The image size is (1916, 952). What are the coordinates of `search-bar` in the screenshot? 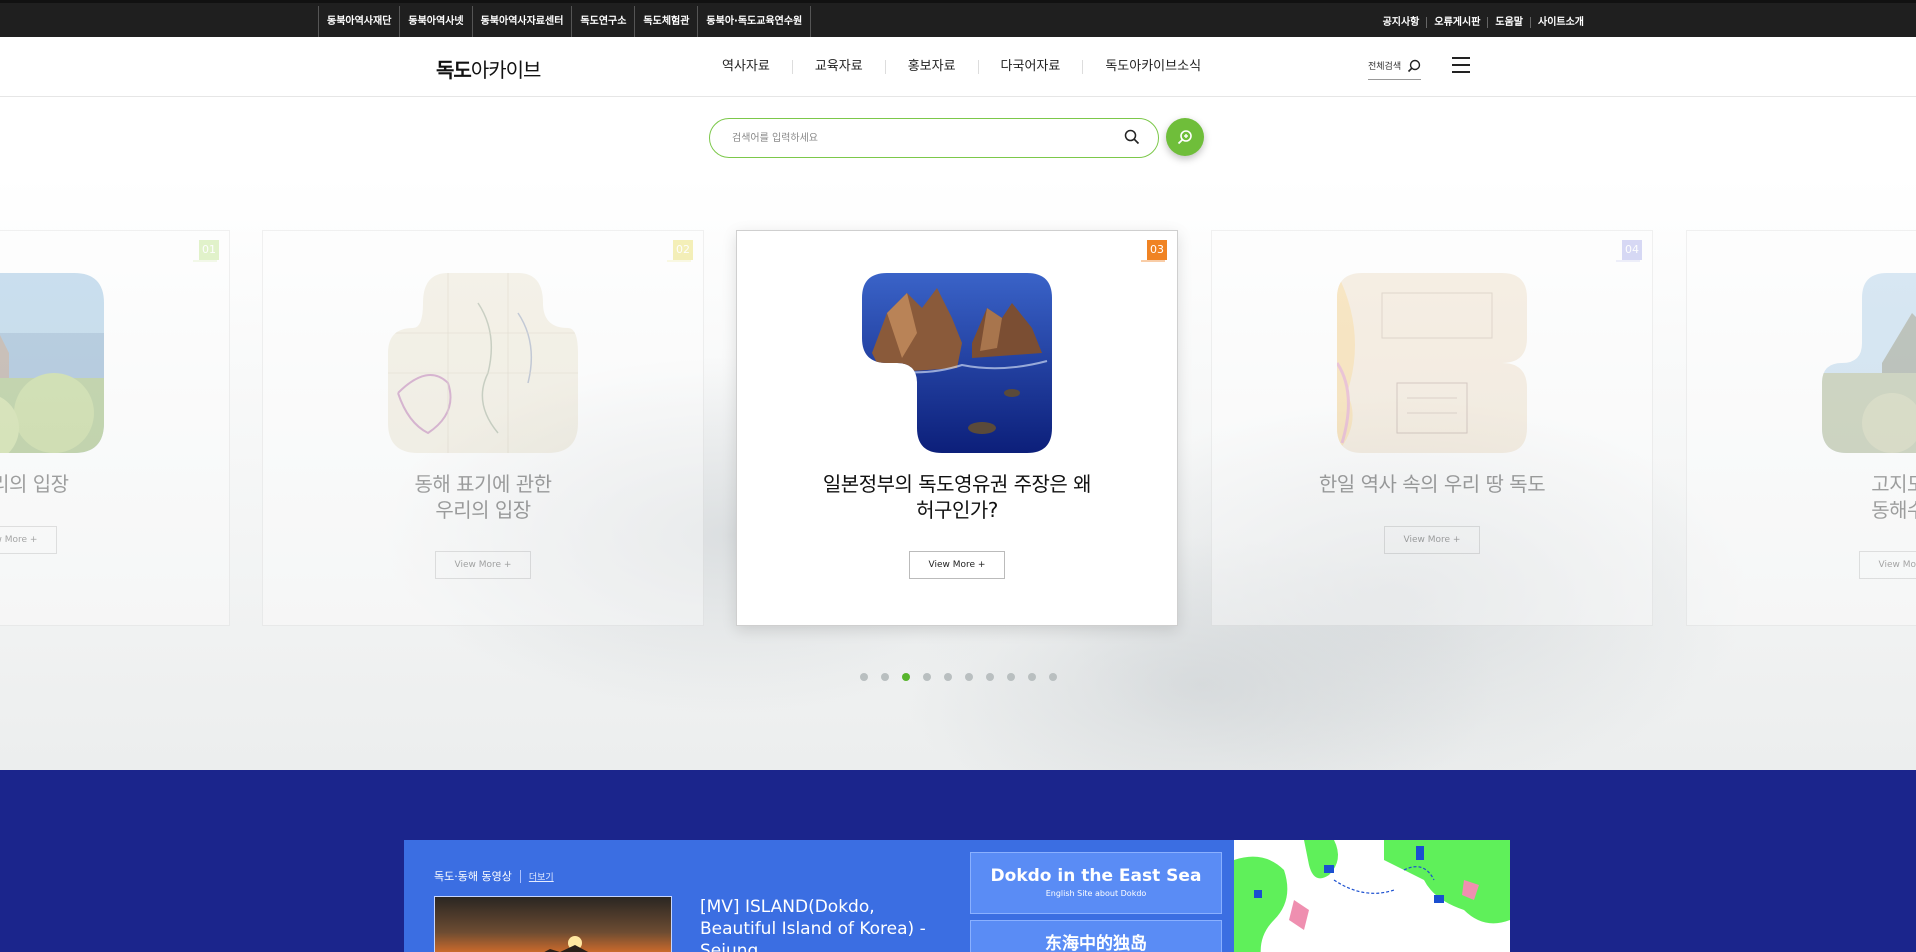 It's located at (934, 138).